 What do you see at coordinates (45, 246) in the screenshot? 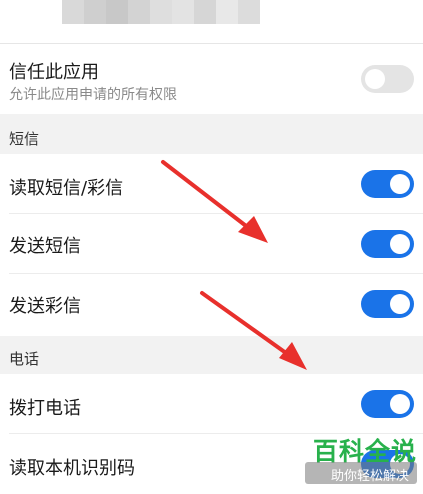
I see `permission-label: 发送短信` at bounding box center [45, 246].